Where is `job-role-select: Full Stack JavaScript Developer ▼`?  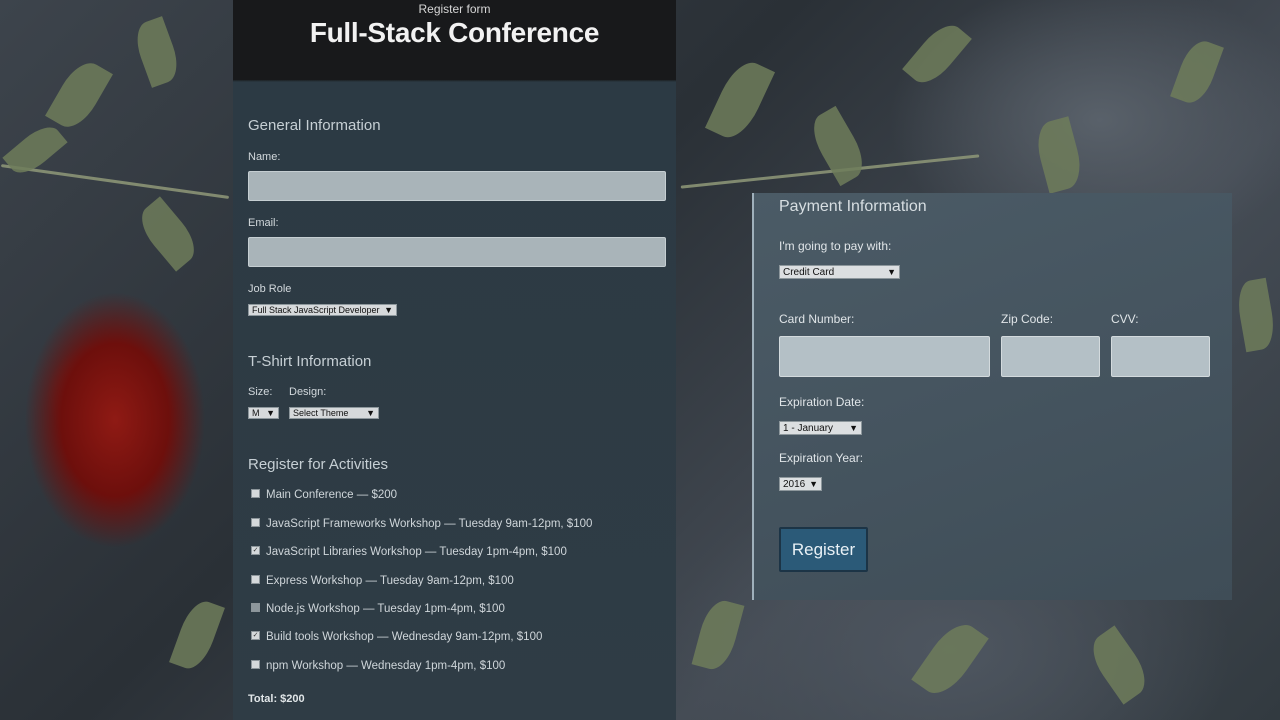 job-role-select: Full Stack JavaScript Developer ▼ is located at coordinates (322, 310).